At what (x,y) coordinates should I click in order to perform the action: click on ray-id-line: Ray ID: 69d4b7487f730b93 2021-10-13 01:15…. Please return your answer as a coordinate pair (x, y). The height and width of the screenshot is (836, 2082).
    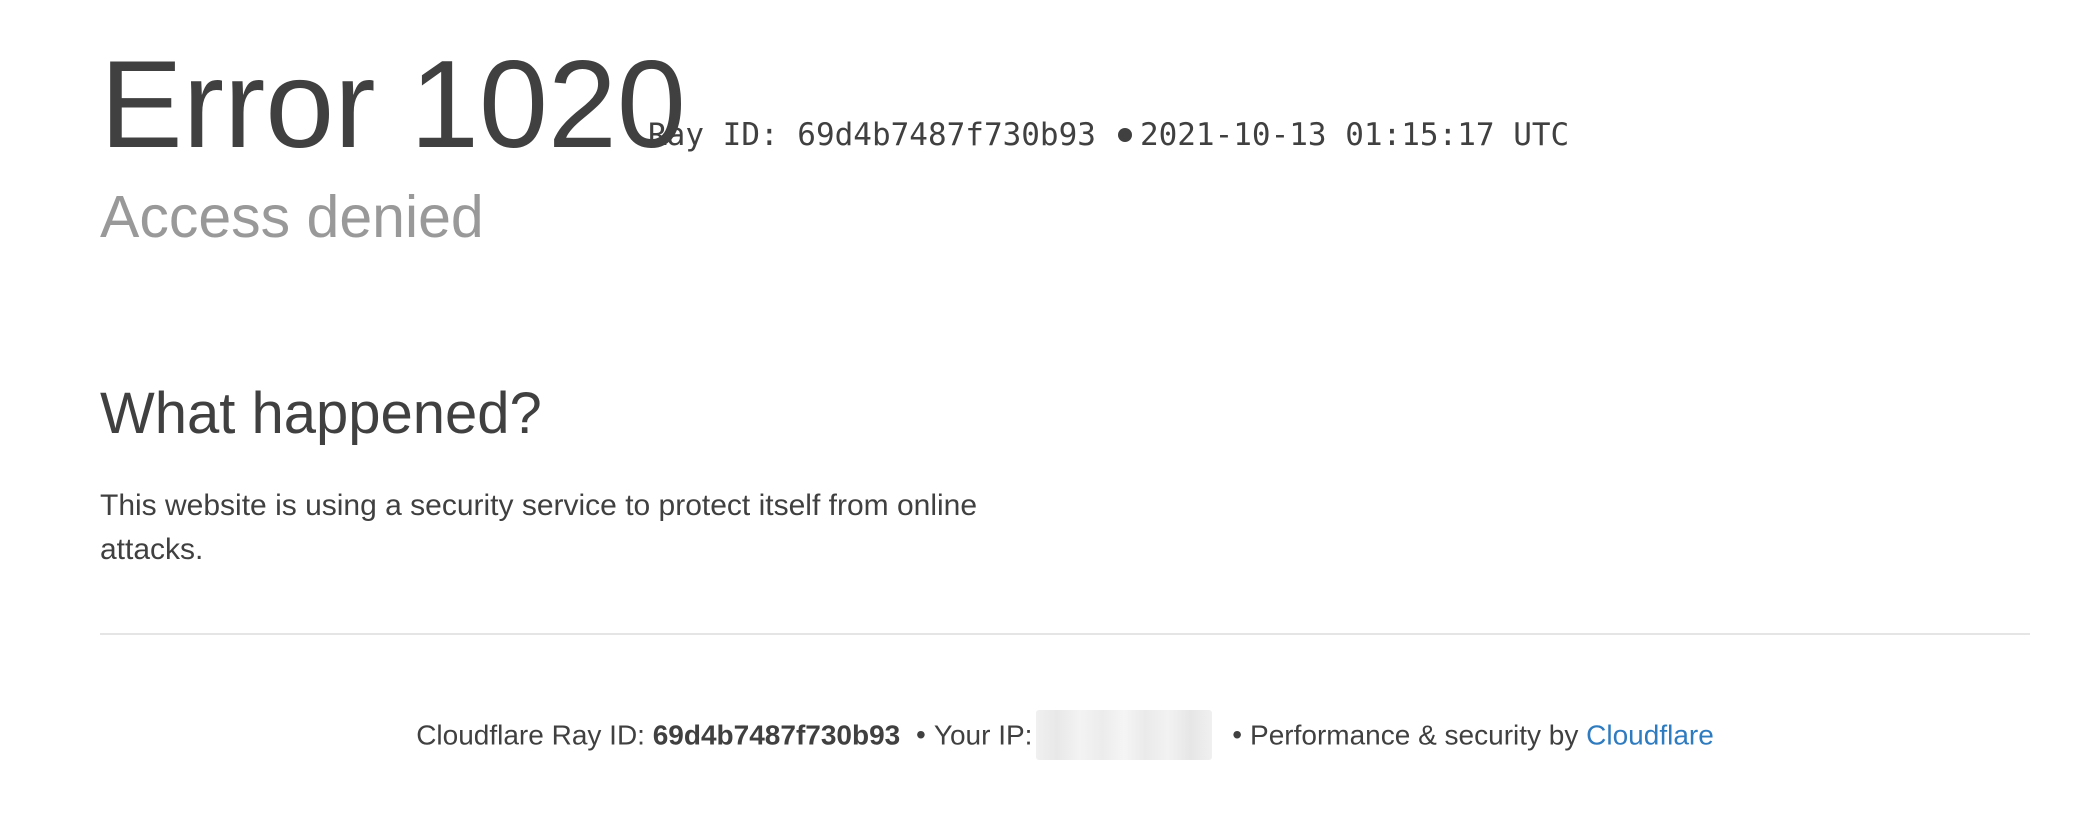
    Looking at the image, I should click on (1108, 135).